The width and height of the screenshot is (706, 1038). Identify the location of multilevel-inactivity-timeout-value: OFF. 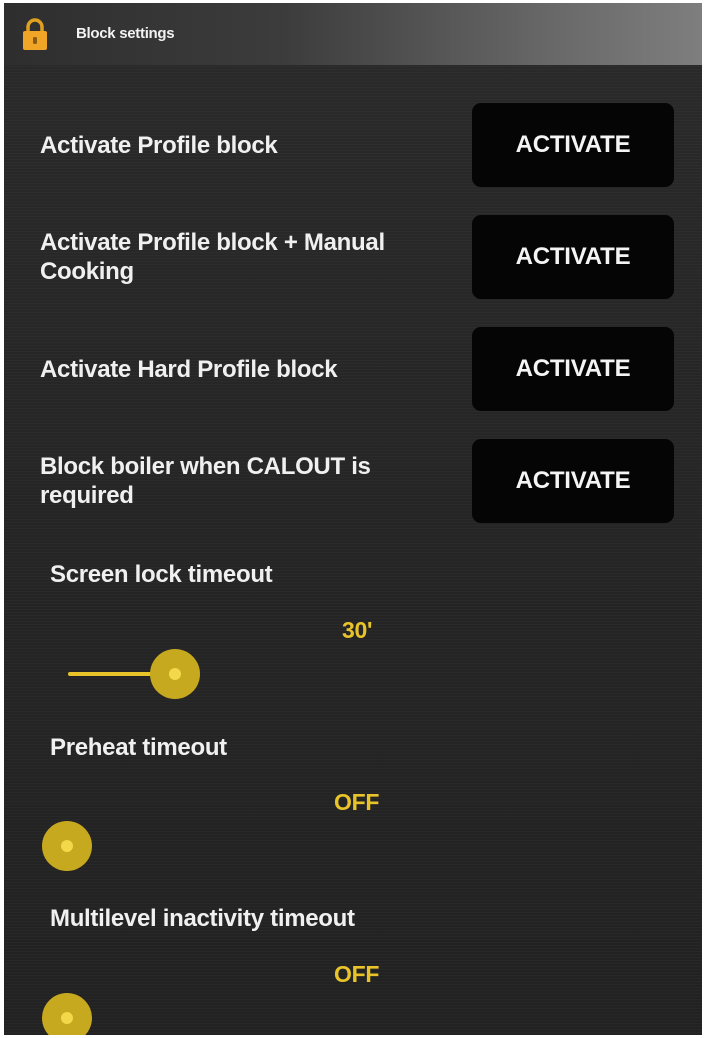
(357, 974).